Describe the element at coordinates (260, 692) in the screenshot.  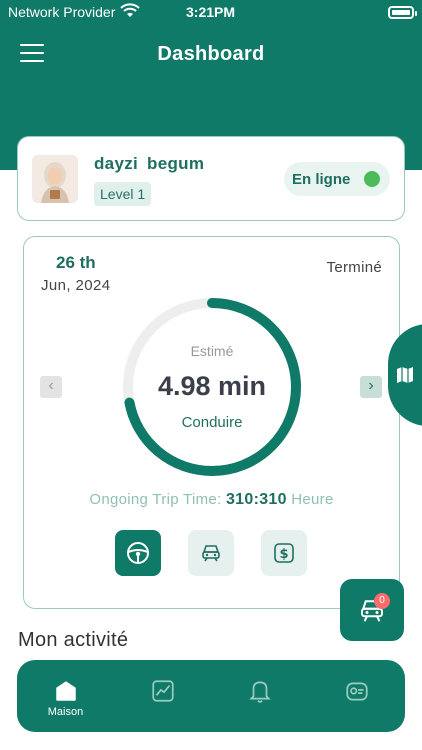
I see `bell-icon` at that location.